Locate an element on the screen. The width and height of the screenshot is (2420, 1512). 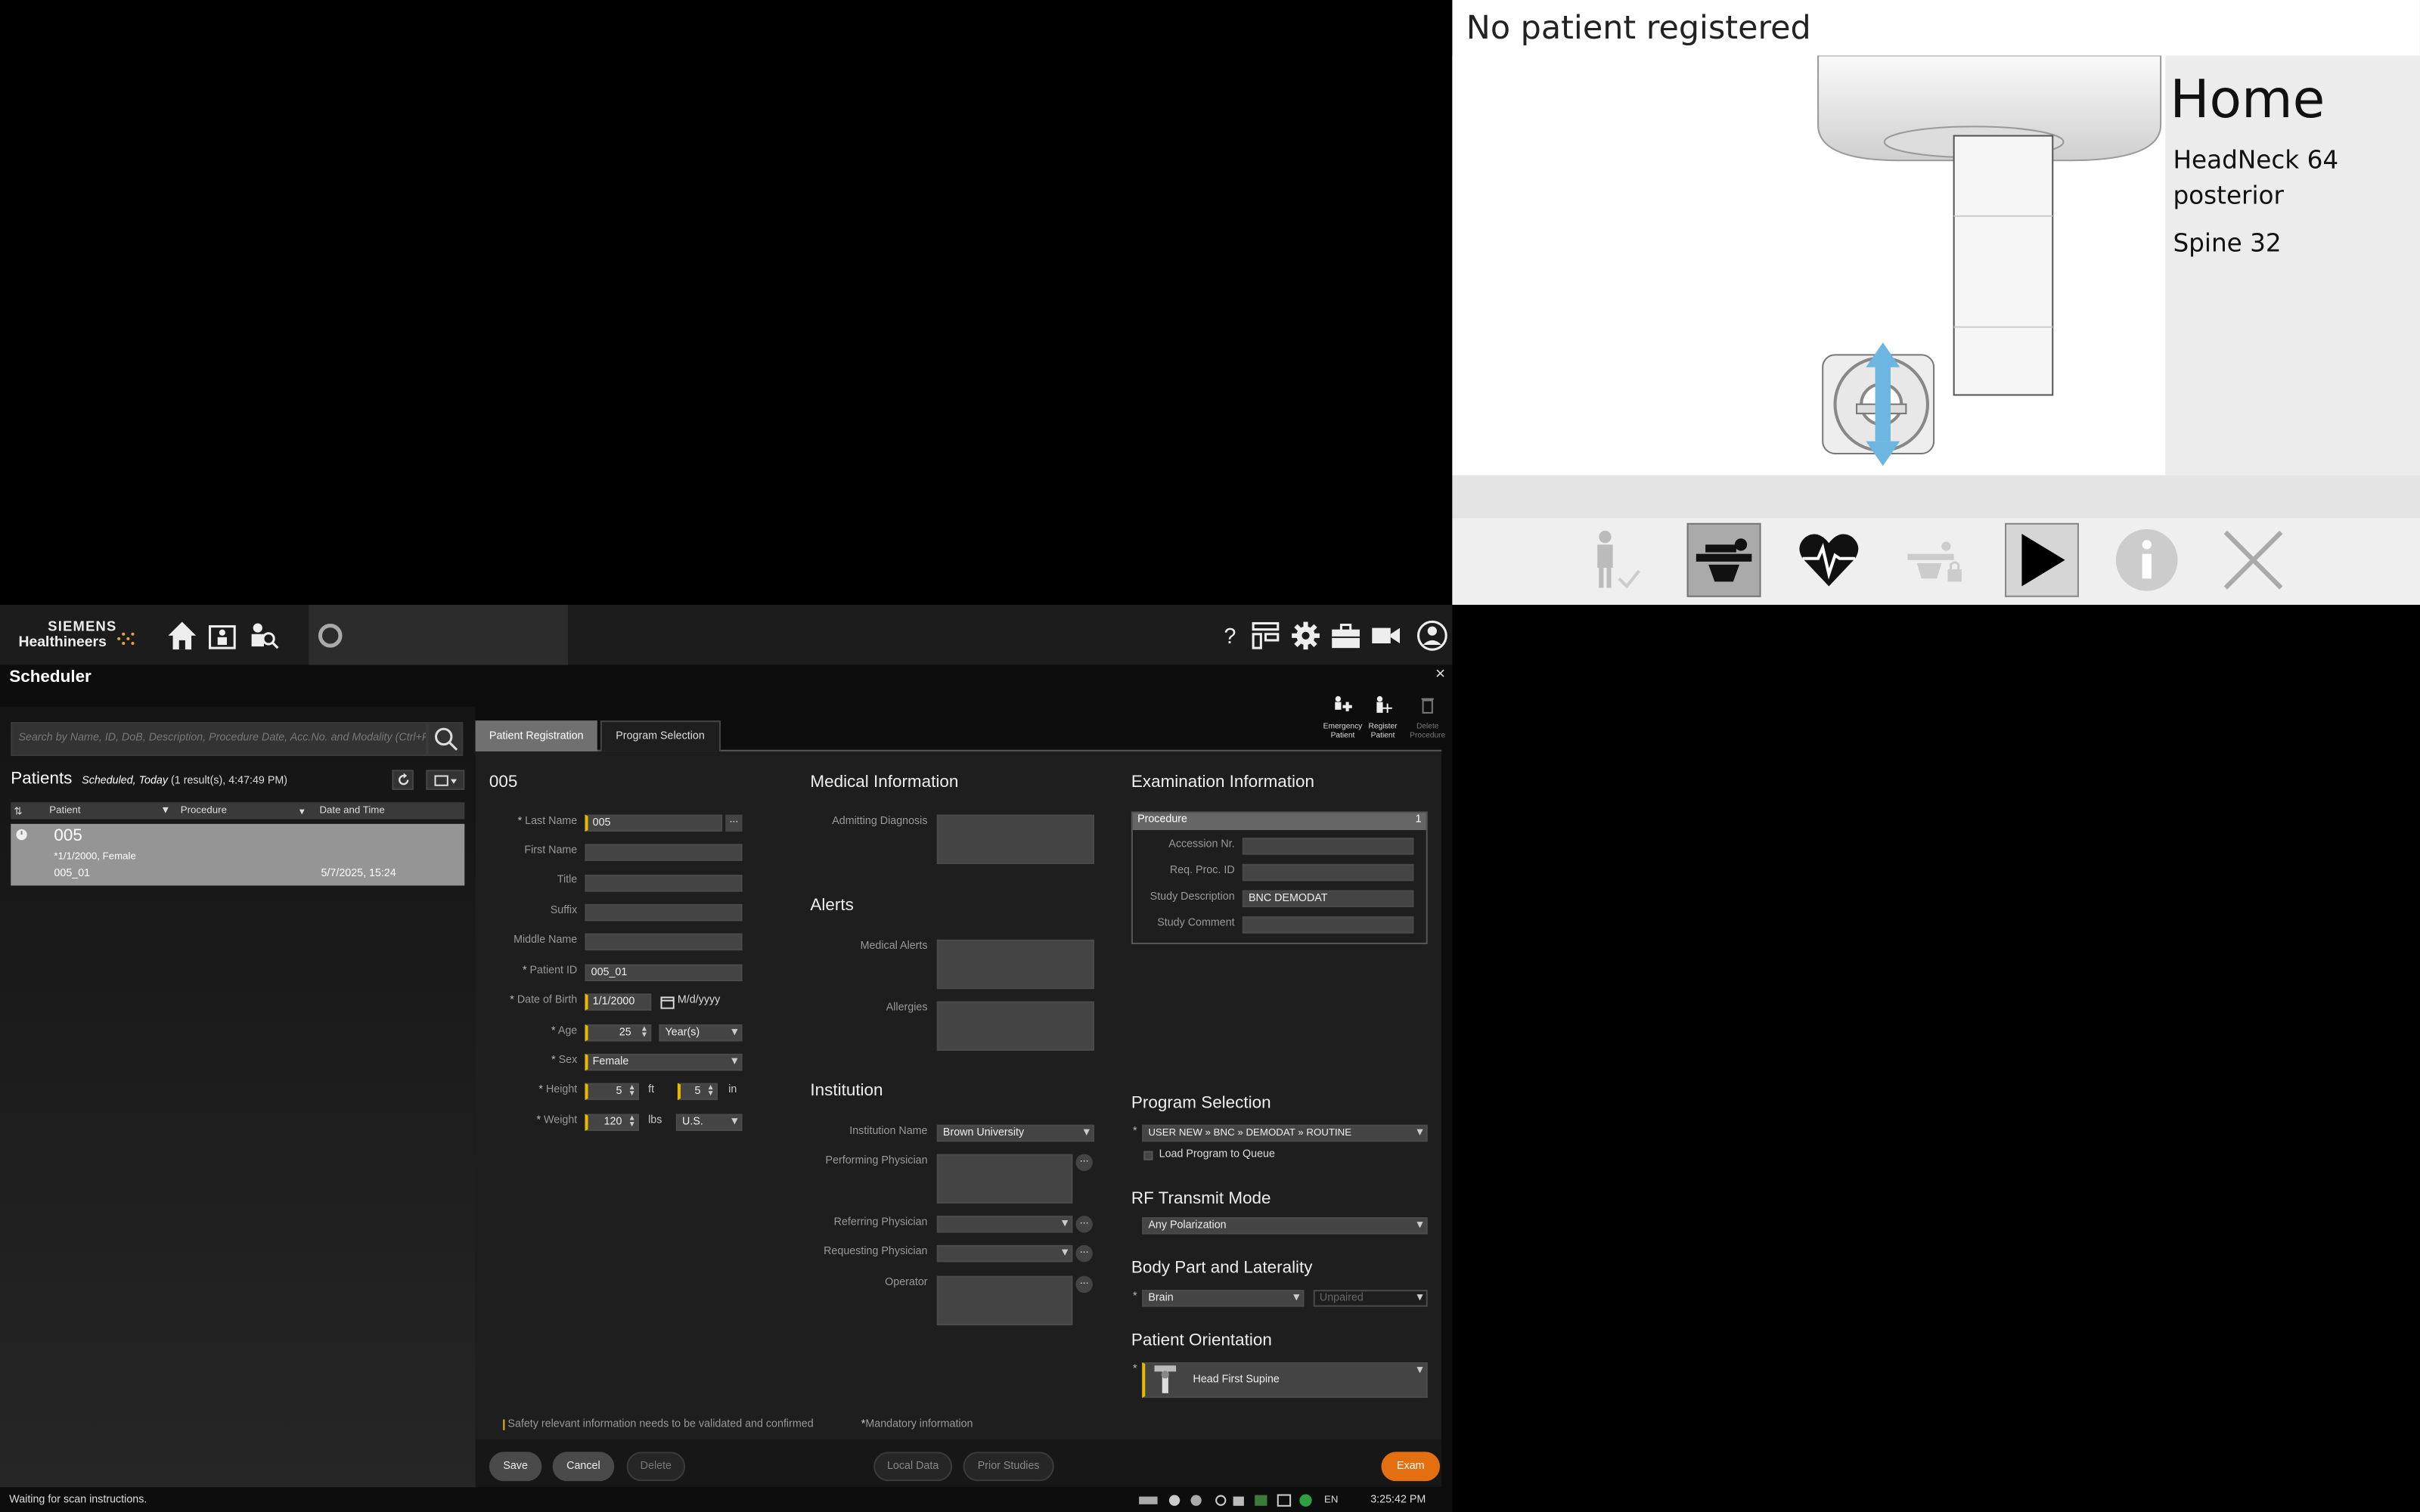
institution-name-dropdown: Brown University is located at coordinates (1015, 1133).